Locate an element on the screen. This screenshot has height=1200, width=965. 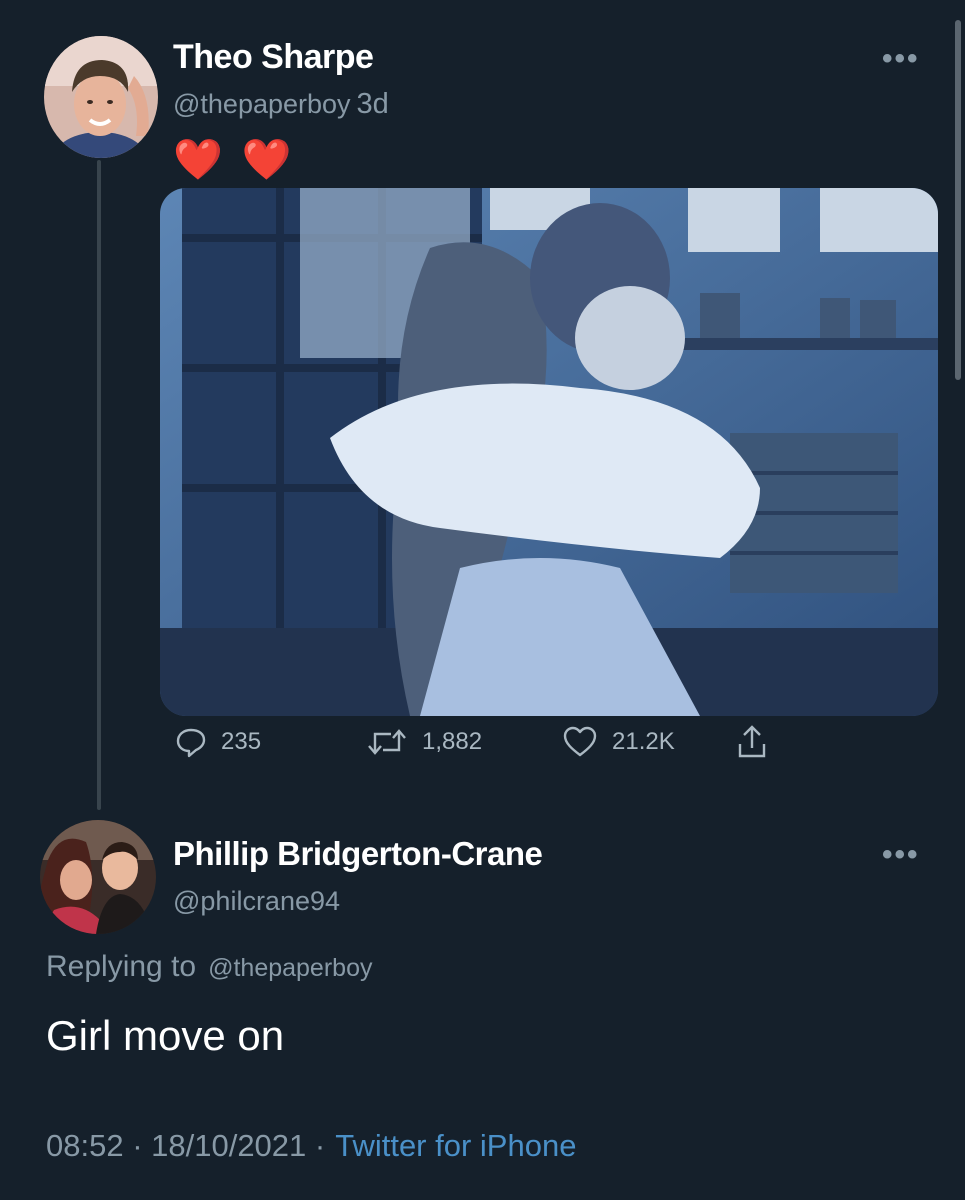
tweet-text: ❤️ ❤️ is located at coordinates (234, 160).